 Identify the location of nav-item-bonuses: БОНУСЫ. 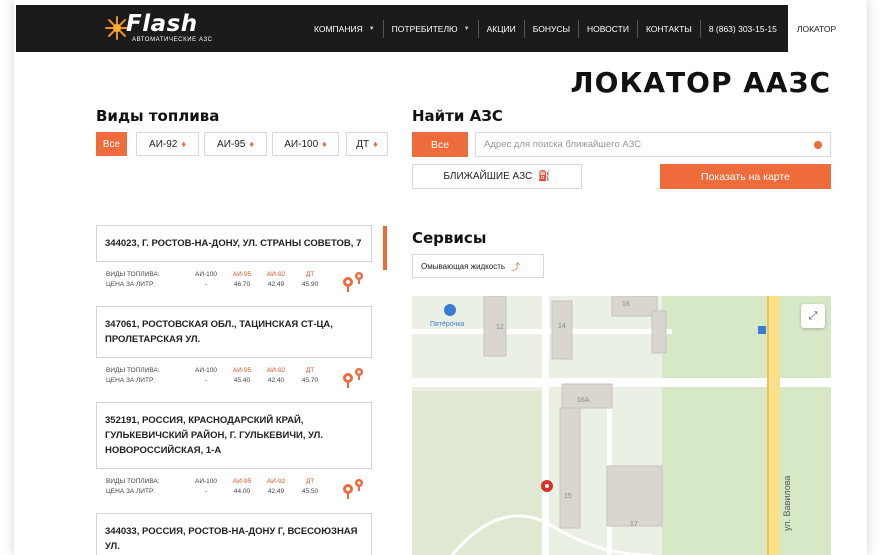
(552, 28).